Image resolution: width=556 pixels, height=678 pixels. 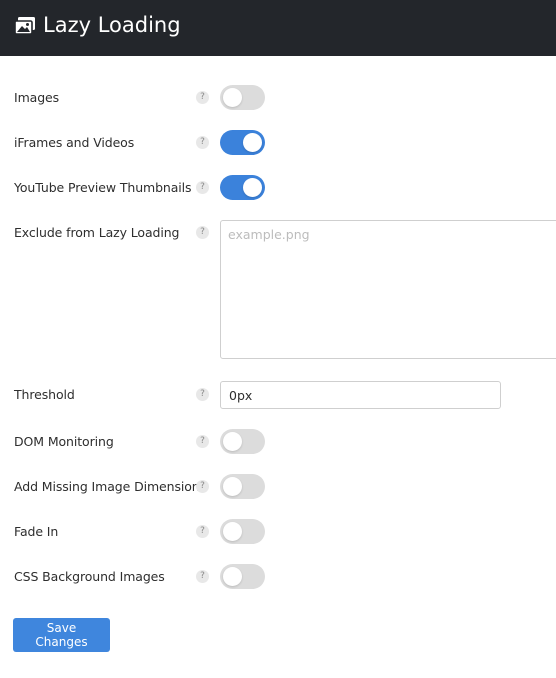 I want to click on images-icon, so click(x=24, y=26).